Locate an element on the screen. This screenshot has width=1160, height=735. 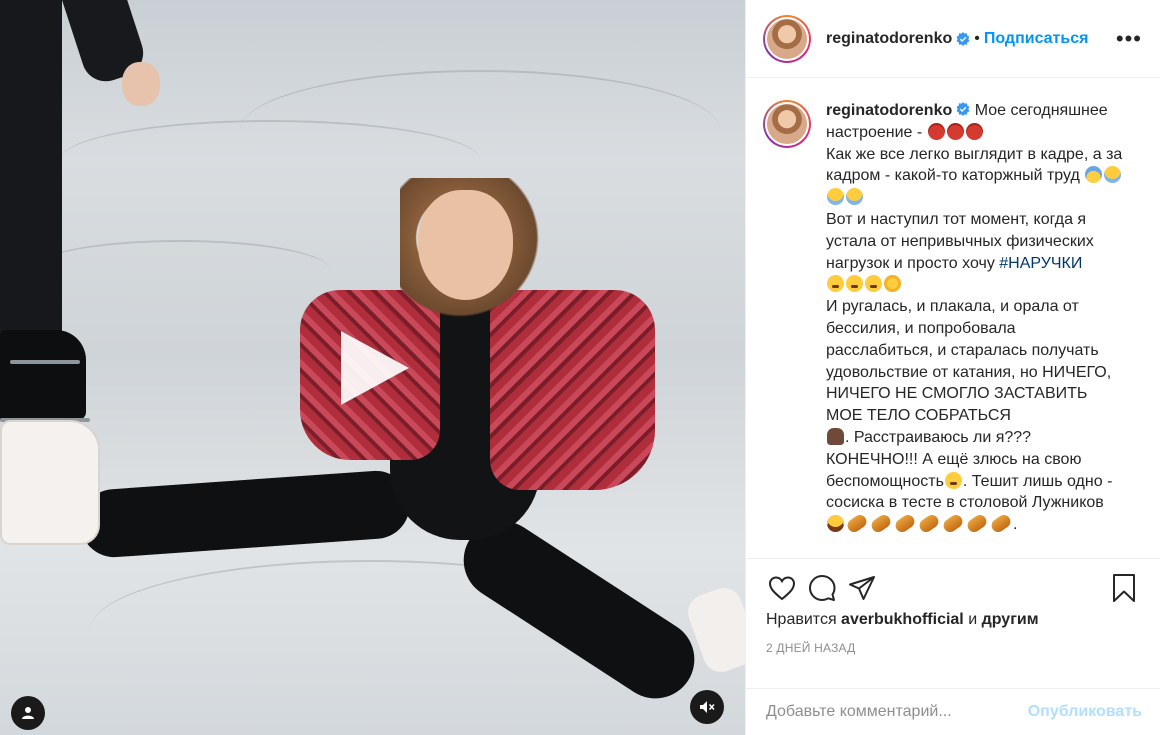
skater-boot is located at coordinates (43, 375).